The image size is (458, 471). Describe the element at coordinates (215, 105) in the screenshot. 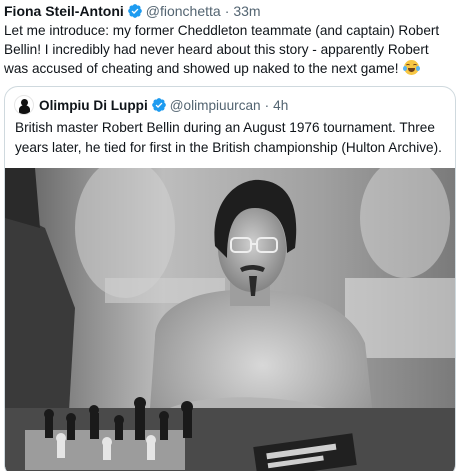

I see `quoted-author-handle: @olimpiuurcan` at that location.